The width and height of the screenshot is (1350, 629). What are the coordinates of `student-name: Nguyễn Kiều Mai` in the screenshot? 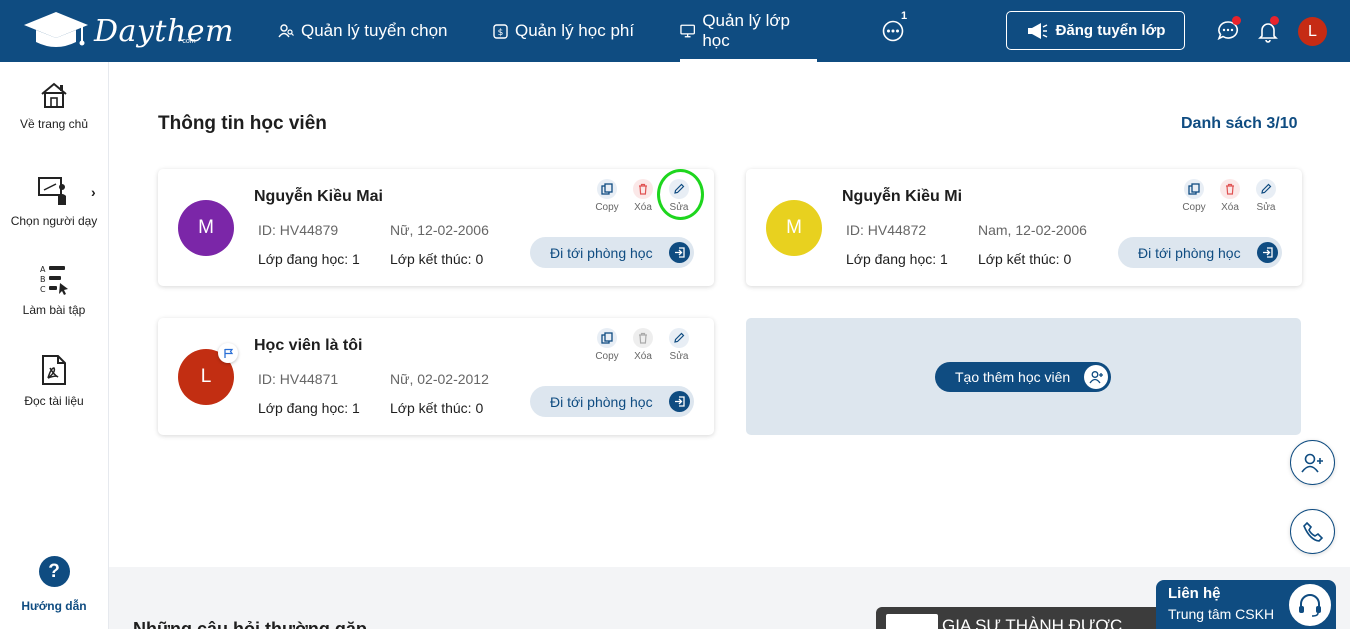 It's located at (318, 196).